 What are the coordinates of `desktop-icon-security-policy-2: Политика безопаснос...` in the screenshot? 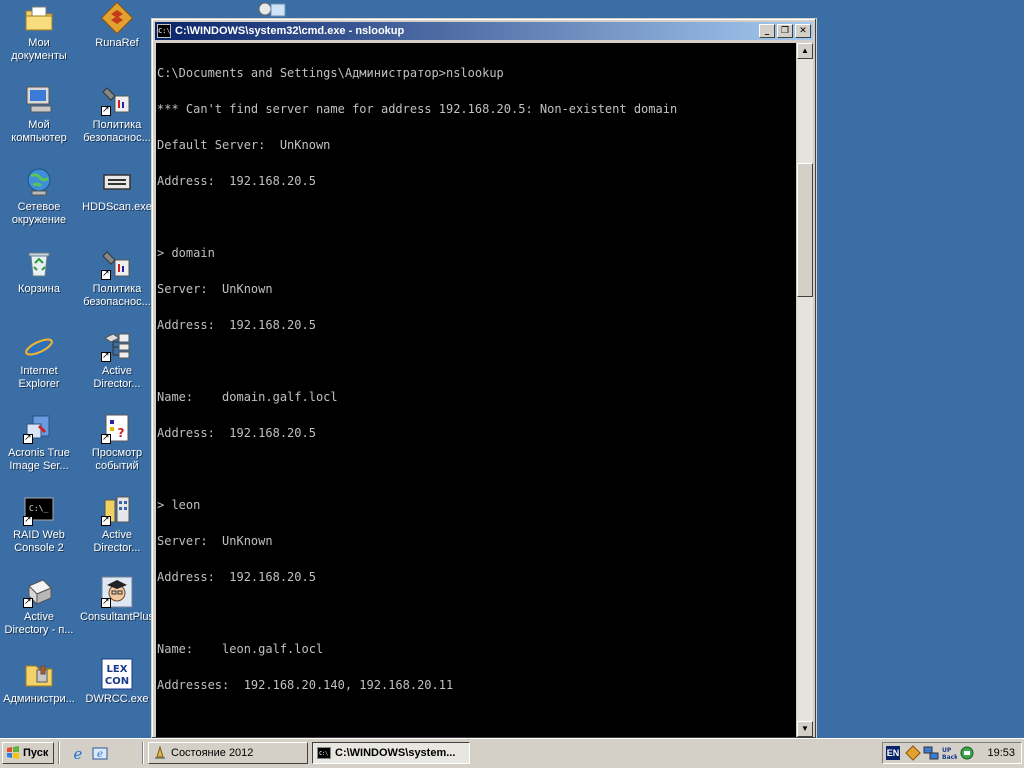 It's located at (117, 278).